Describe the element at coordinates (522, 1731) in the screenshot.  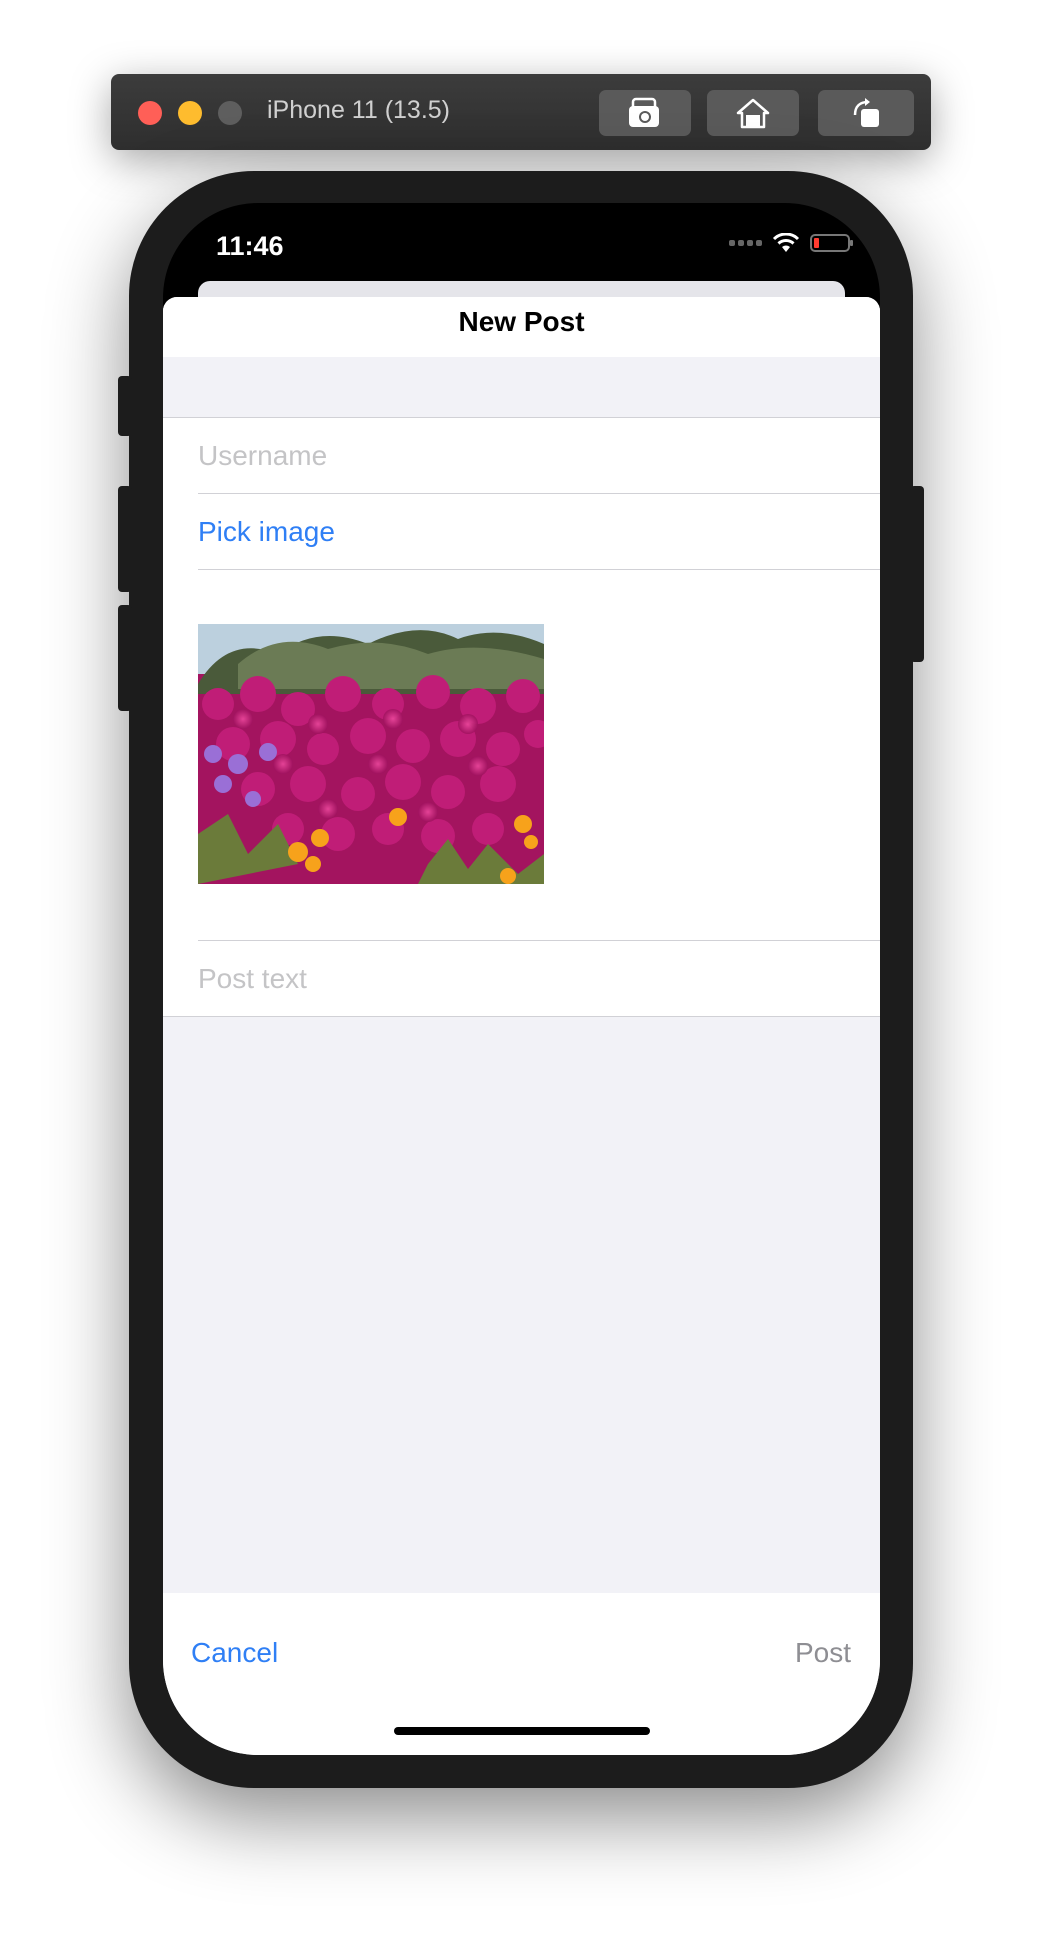
I see `home-indicator` at that location.